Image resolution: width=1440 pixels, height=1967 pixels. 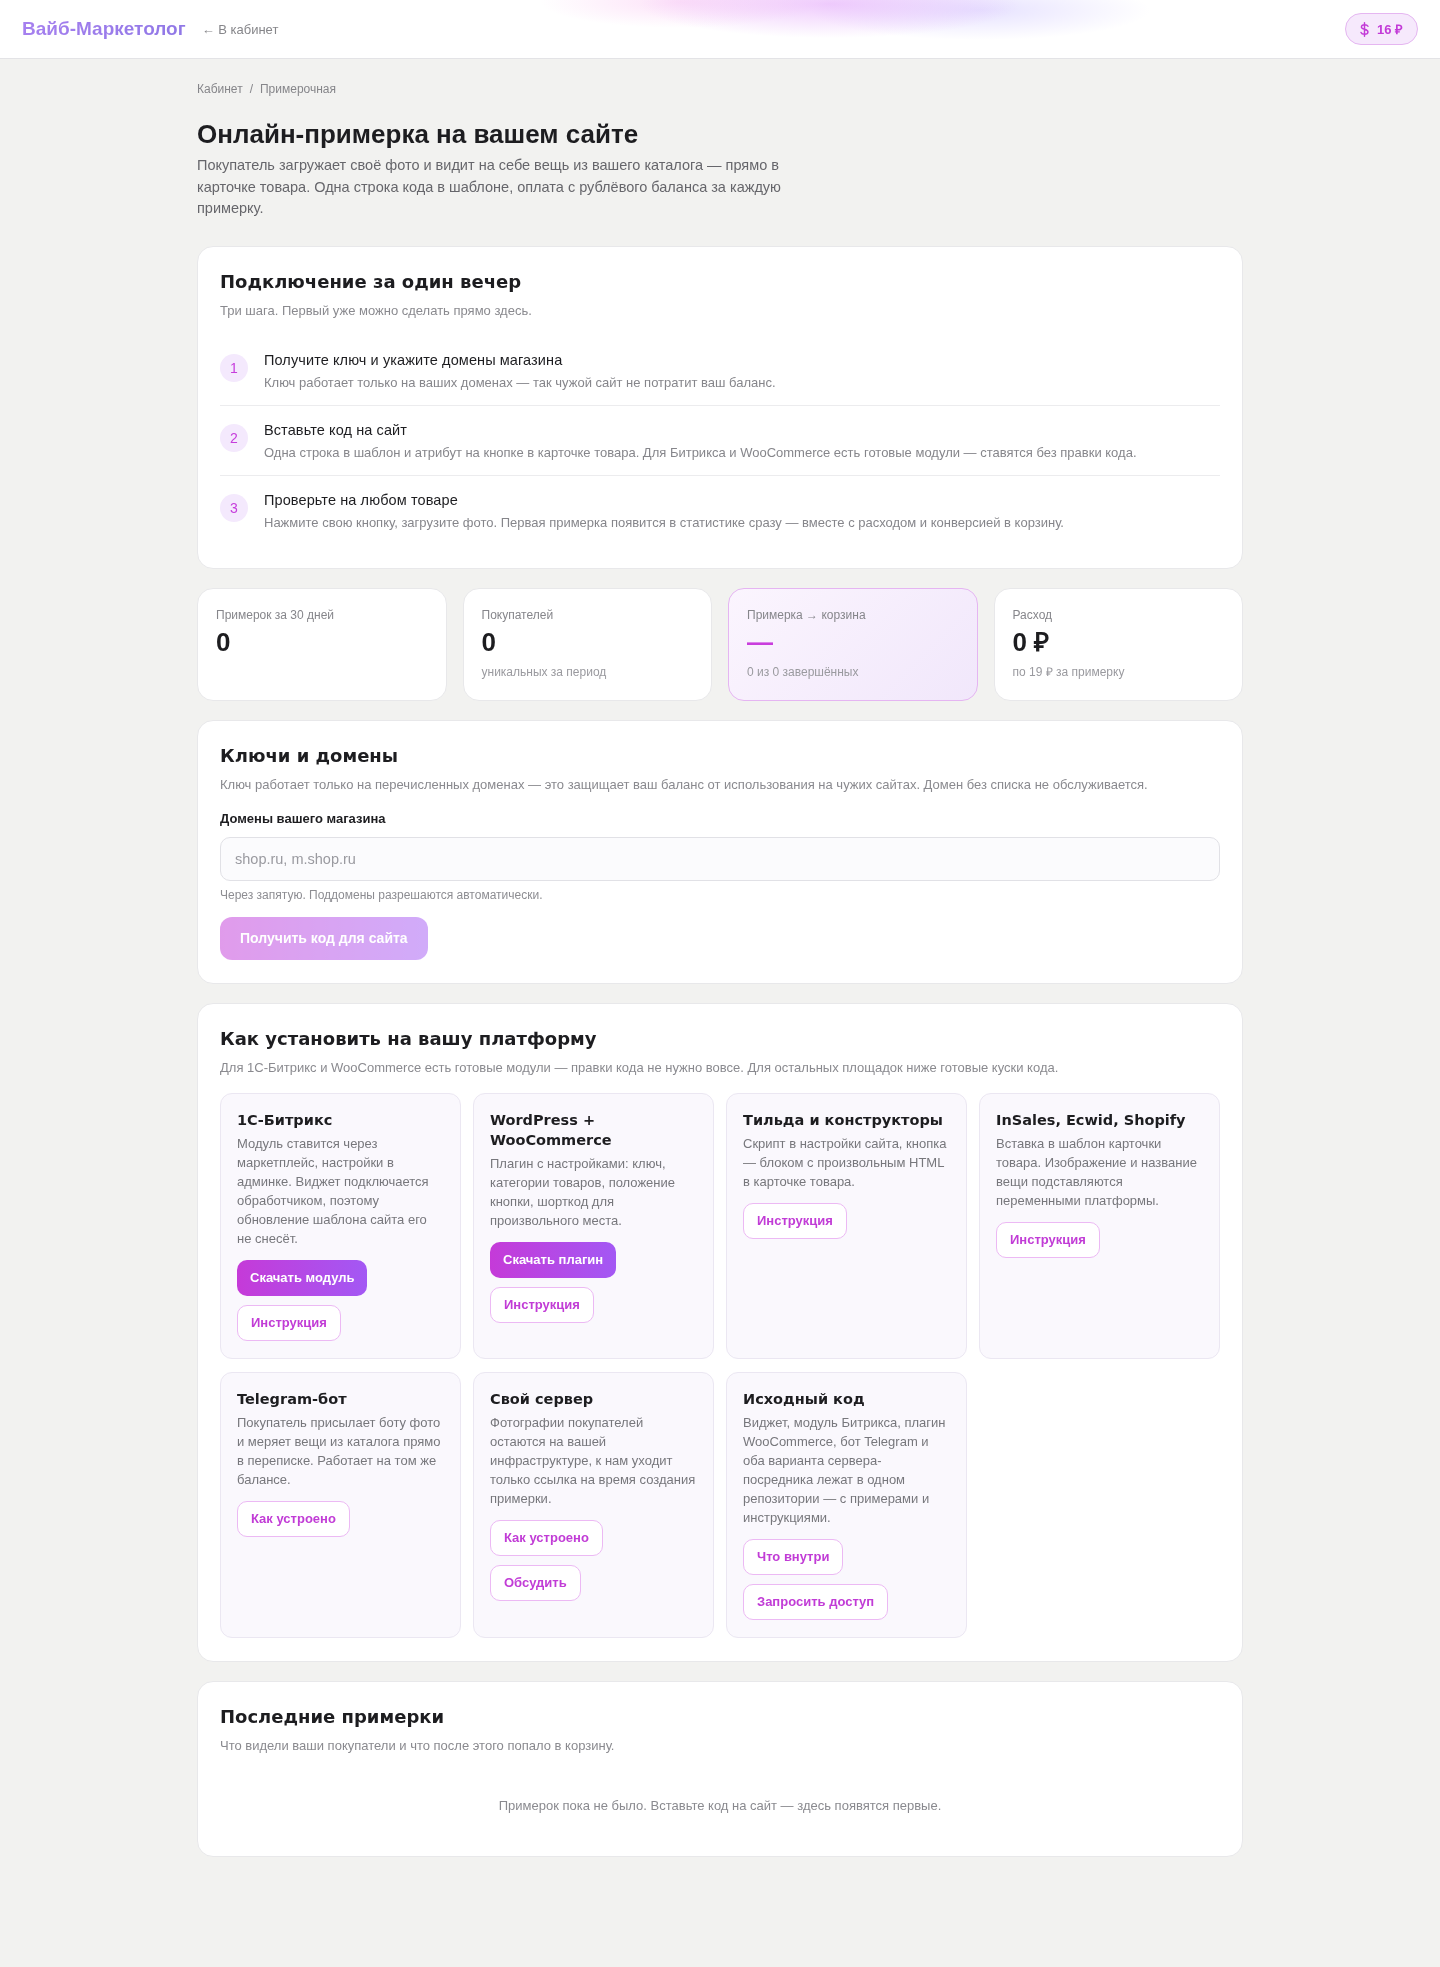 What do you see at coordinates (760, 641) in the screenshot?
I see `stat-value: —` at bounding box center [760, 641].